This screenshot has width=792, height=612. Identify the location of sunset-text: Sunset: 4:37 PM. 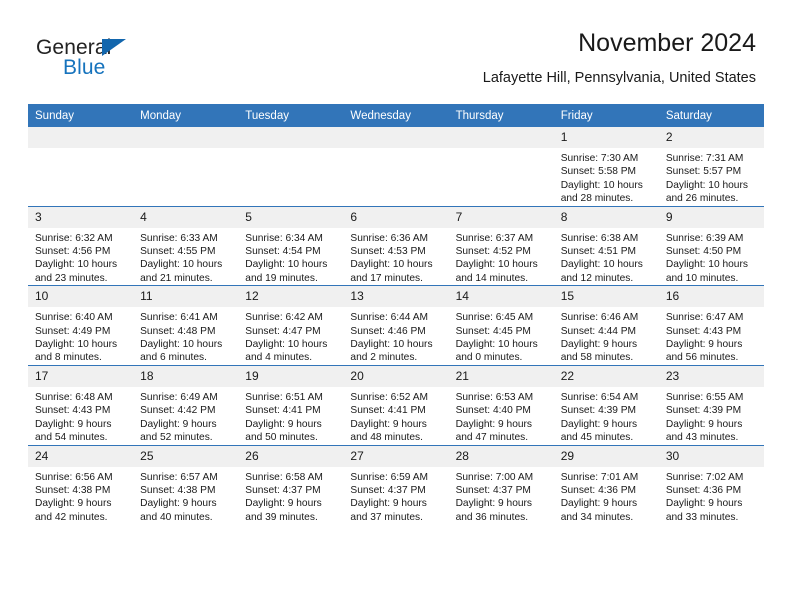
(493, 490).